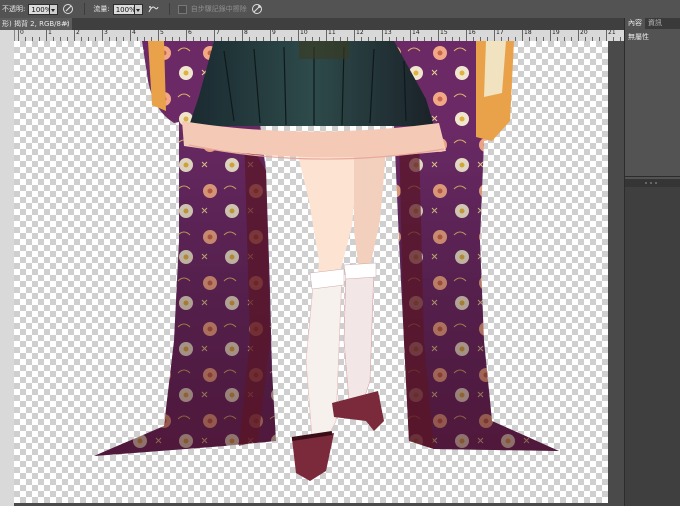 This screenshot has height=506, width=680. I want to click on document-tab-bar: 形) 揭背 2, RGB/8#) * ×, so click(312, 24).